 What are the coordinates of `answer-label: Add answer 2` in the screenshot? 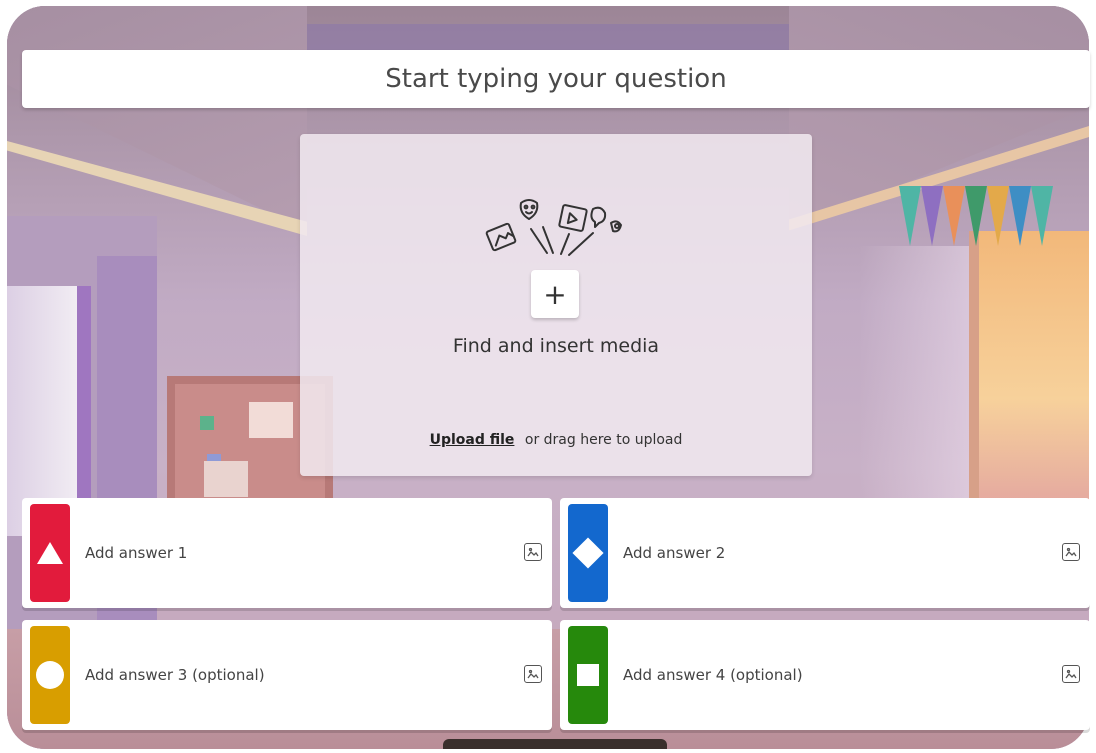 It's located at (674, 553).